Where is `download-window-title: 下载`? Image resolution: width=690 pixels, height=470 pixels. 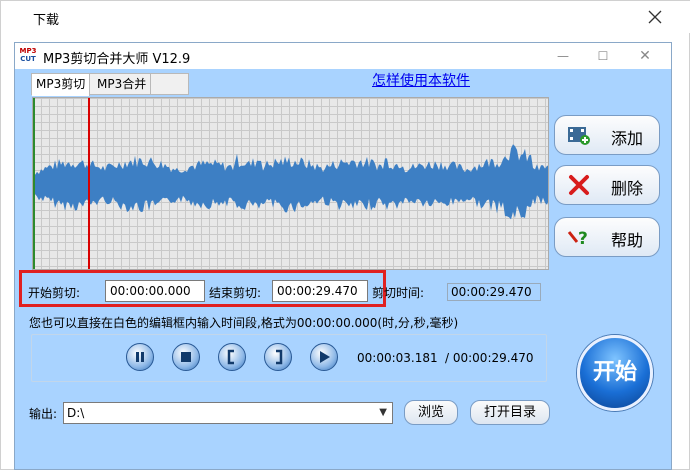 download-window-title: 下载 is located at coordinates (46, 20).